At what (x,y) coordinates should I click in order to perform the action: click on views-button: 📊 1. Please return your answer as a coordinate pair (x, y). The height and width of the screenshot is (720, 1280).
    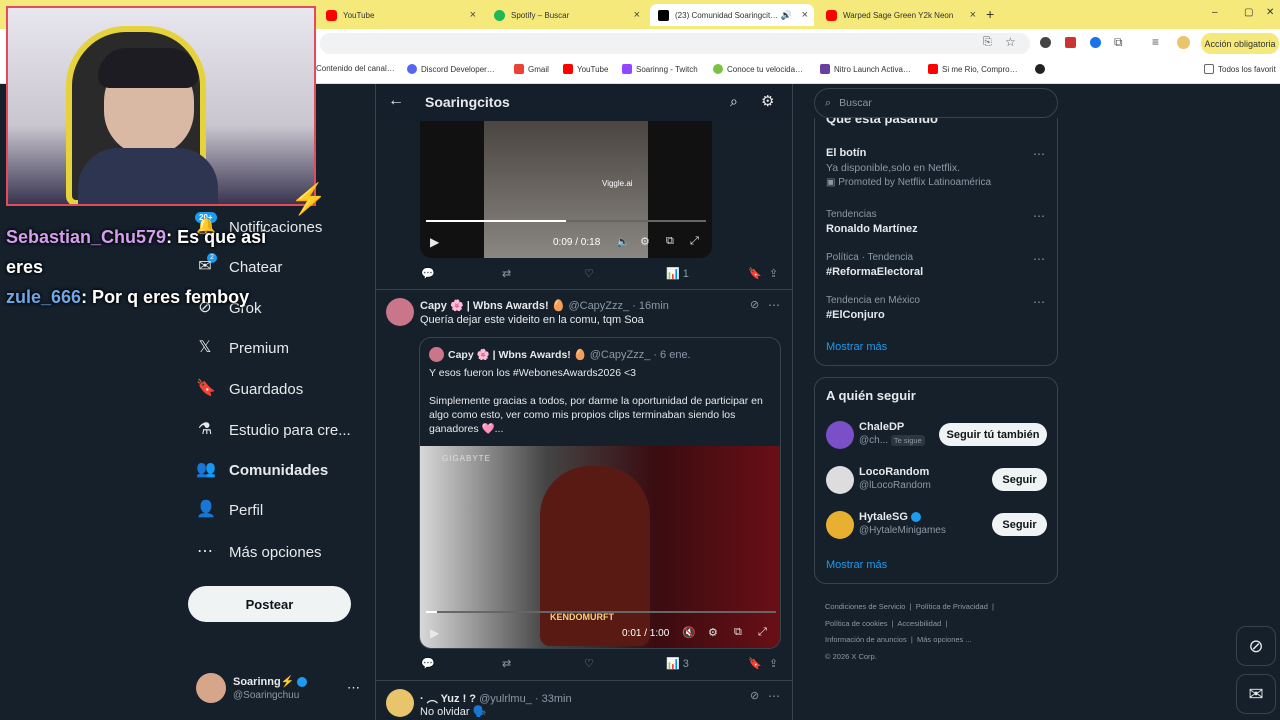
    Looking at the image, I should click on (677, 273).